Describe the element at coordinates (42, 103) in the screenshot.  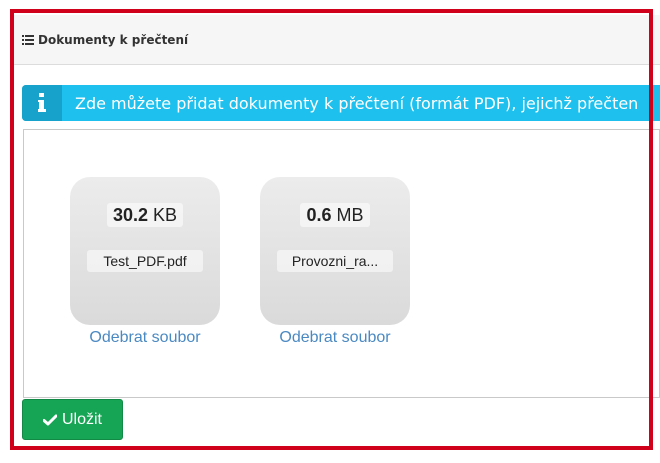
I see `info-icon` at that location.